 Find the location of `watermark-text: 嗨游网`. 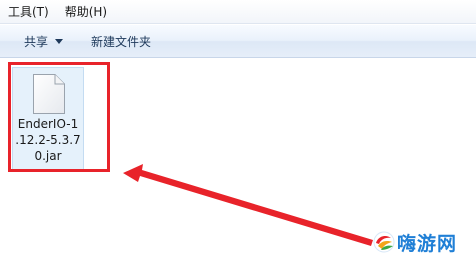

watermark-text: 嗨游网 is located at coordinates (427, 244).